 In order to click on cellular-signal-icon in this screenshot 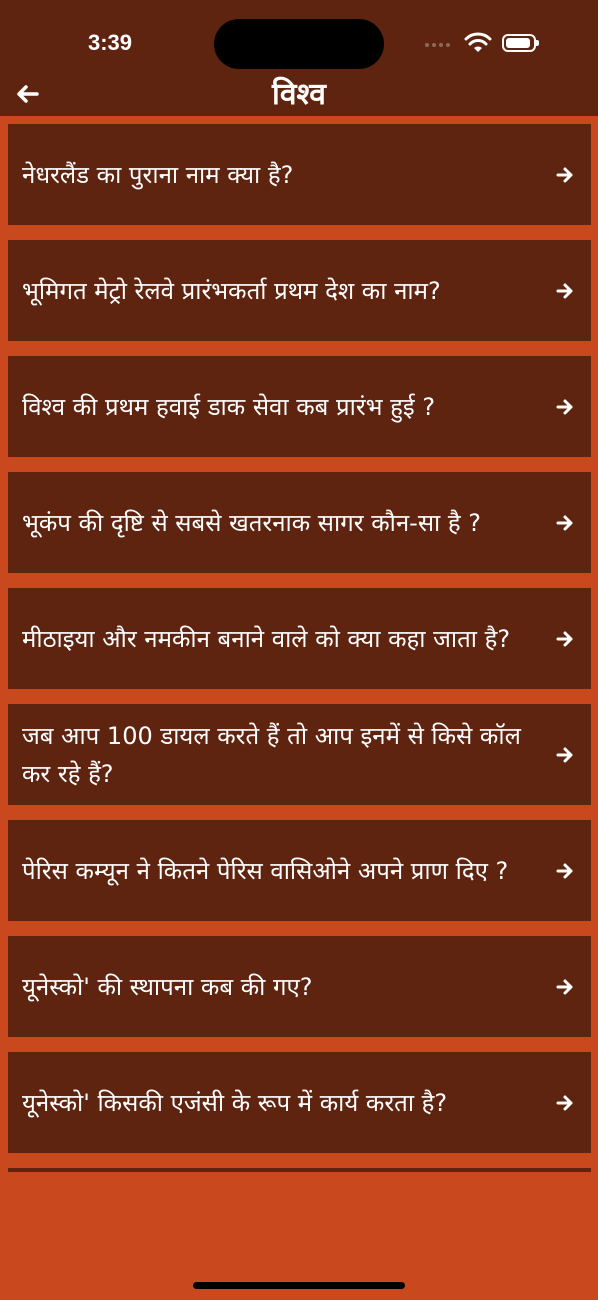, I will do `click(437, 45)`.